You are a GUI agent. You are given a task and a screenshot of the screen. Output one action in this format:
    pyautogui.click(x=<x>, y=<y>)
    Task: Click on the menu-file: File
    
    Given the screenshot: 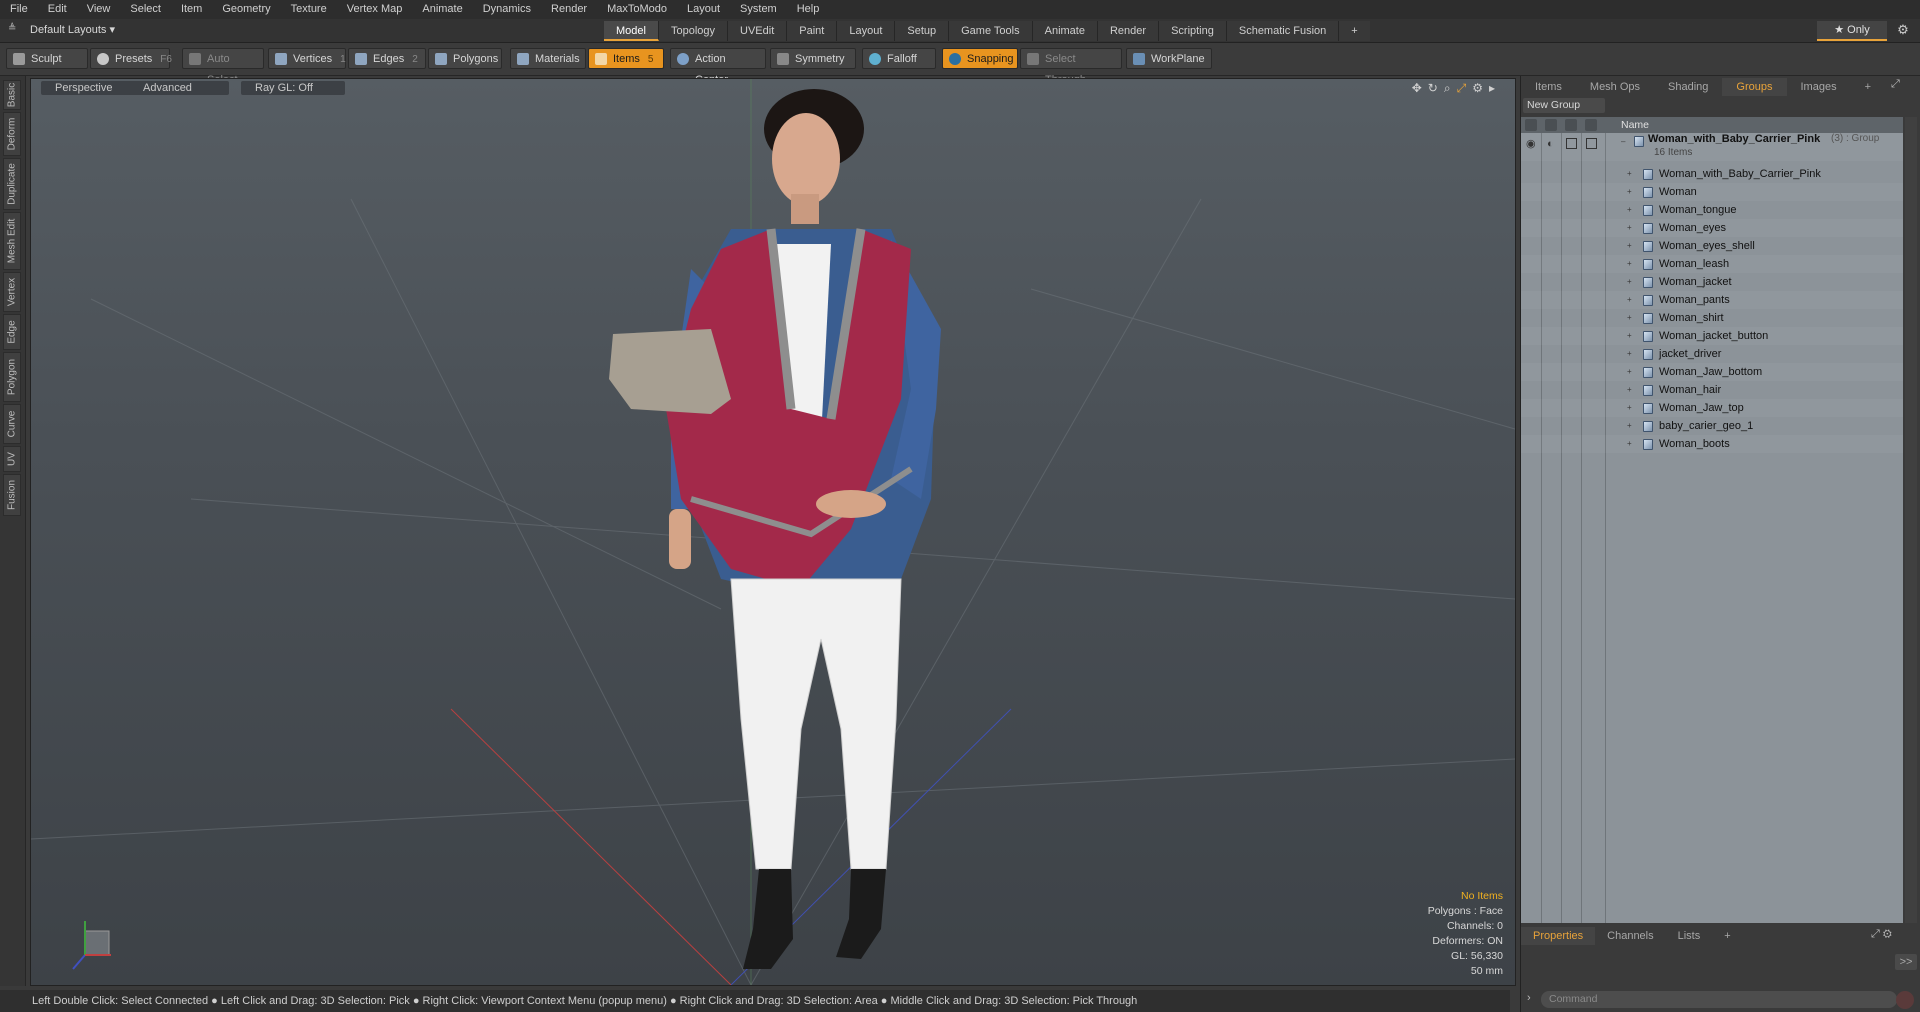 What is the action you would take?
    pyautogui.click(x=19, y=9)
    